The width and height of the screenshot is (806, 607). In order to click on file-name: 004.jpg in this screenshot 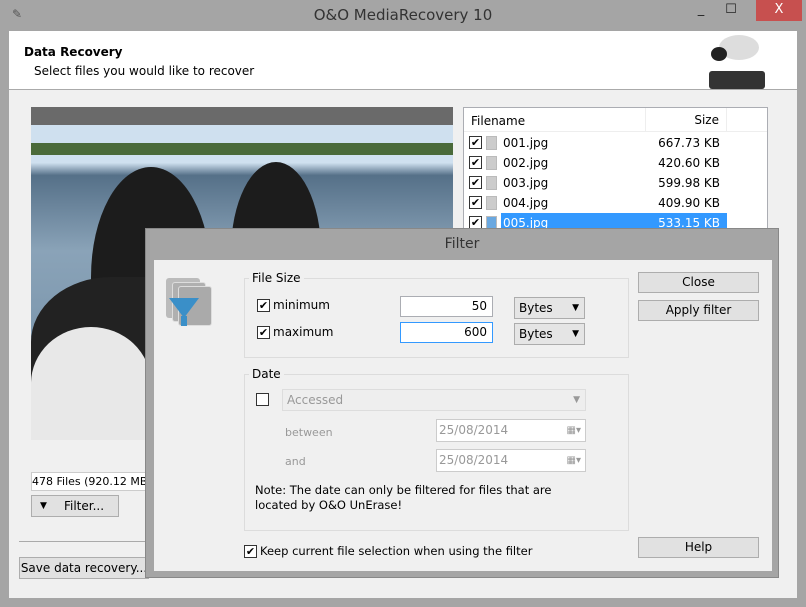, I will do `click(526, 203)`.